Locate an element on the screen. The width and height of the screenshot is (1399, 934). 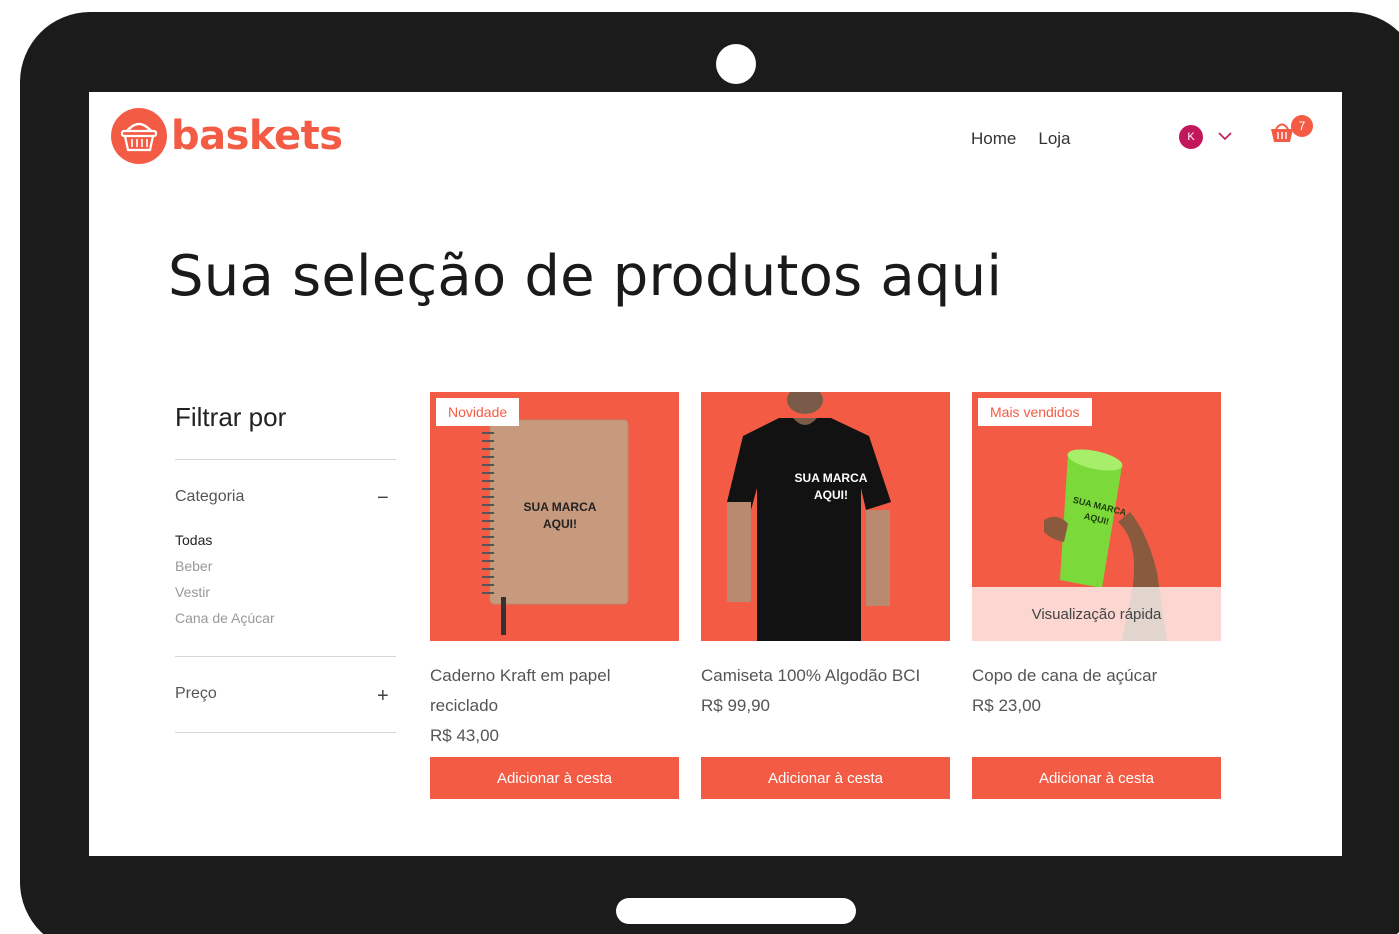
nav-loja: Loja is located at coordinates (1054, 139).